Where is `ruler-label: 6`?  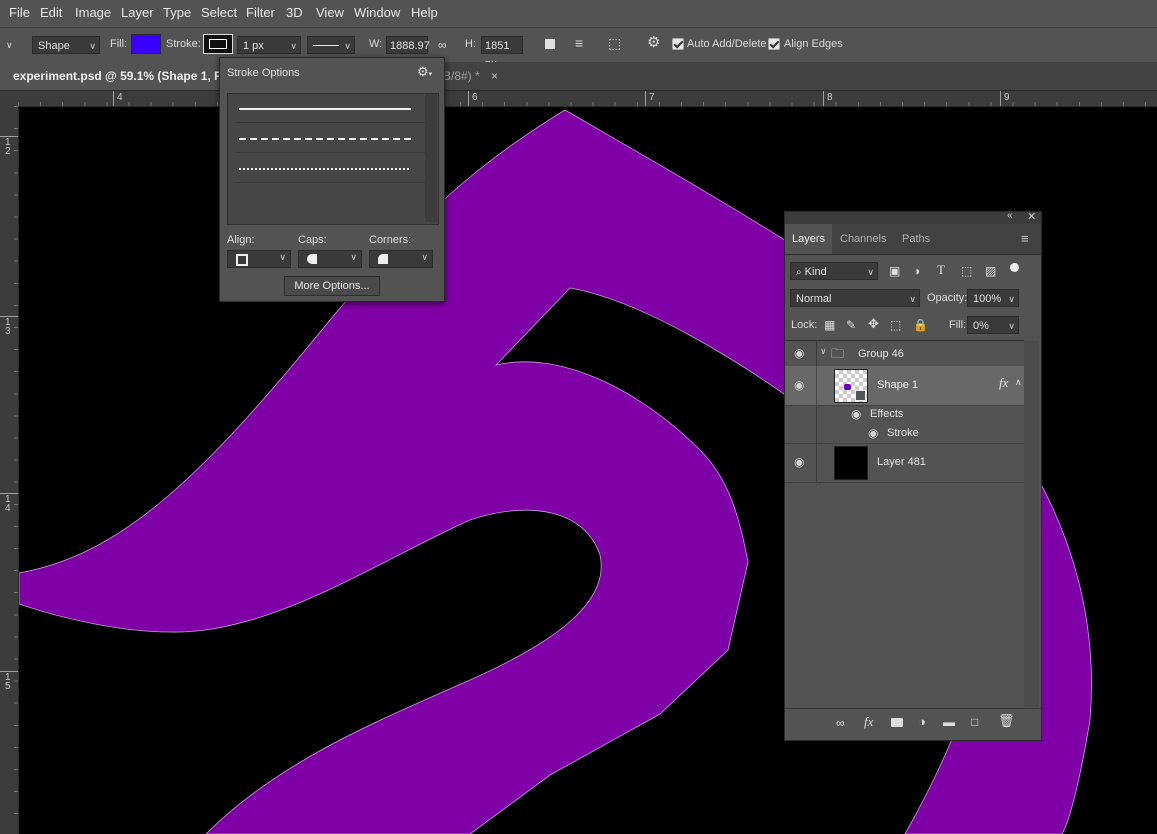 ruler-label: 6 is located at coordinates (475, 97).